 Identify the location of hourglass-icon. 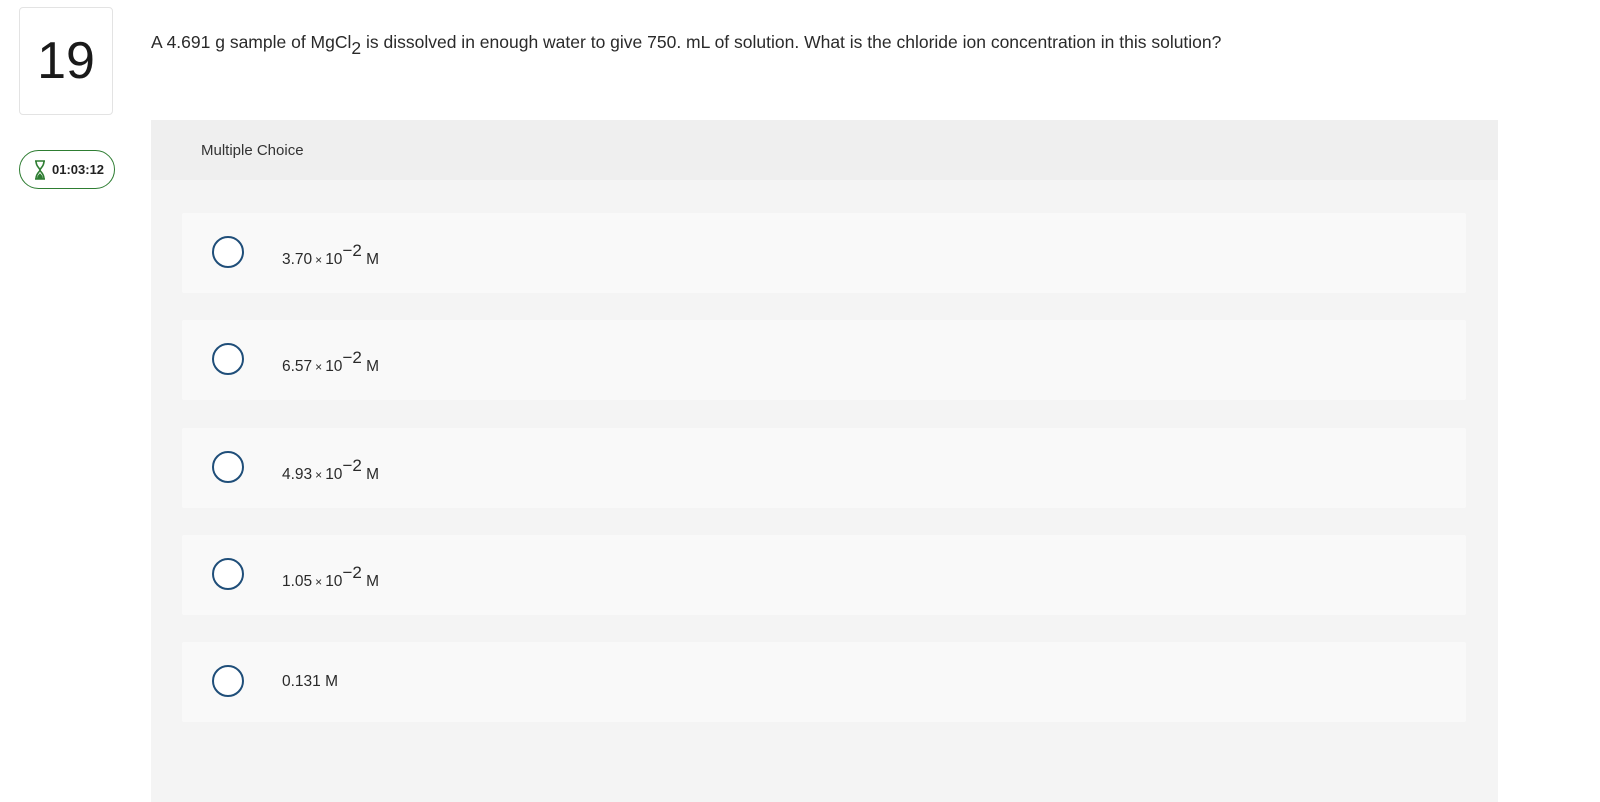
(40, 169).